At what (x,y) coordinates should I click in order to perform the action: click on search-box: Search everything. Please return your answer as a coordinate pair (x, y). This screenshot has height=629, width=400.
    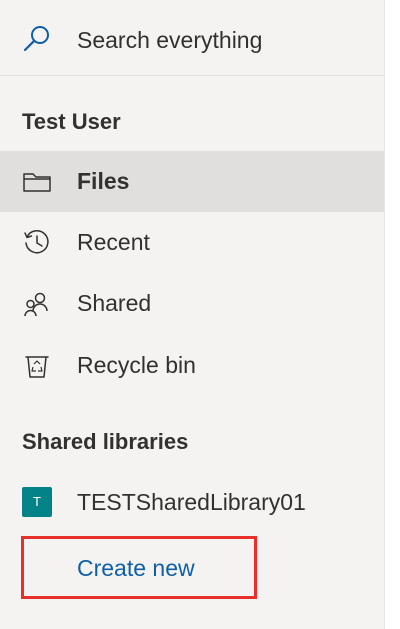
    Looking at the image, I should click on (192, 38).